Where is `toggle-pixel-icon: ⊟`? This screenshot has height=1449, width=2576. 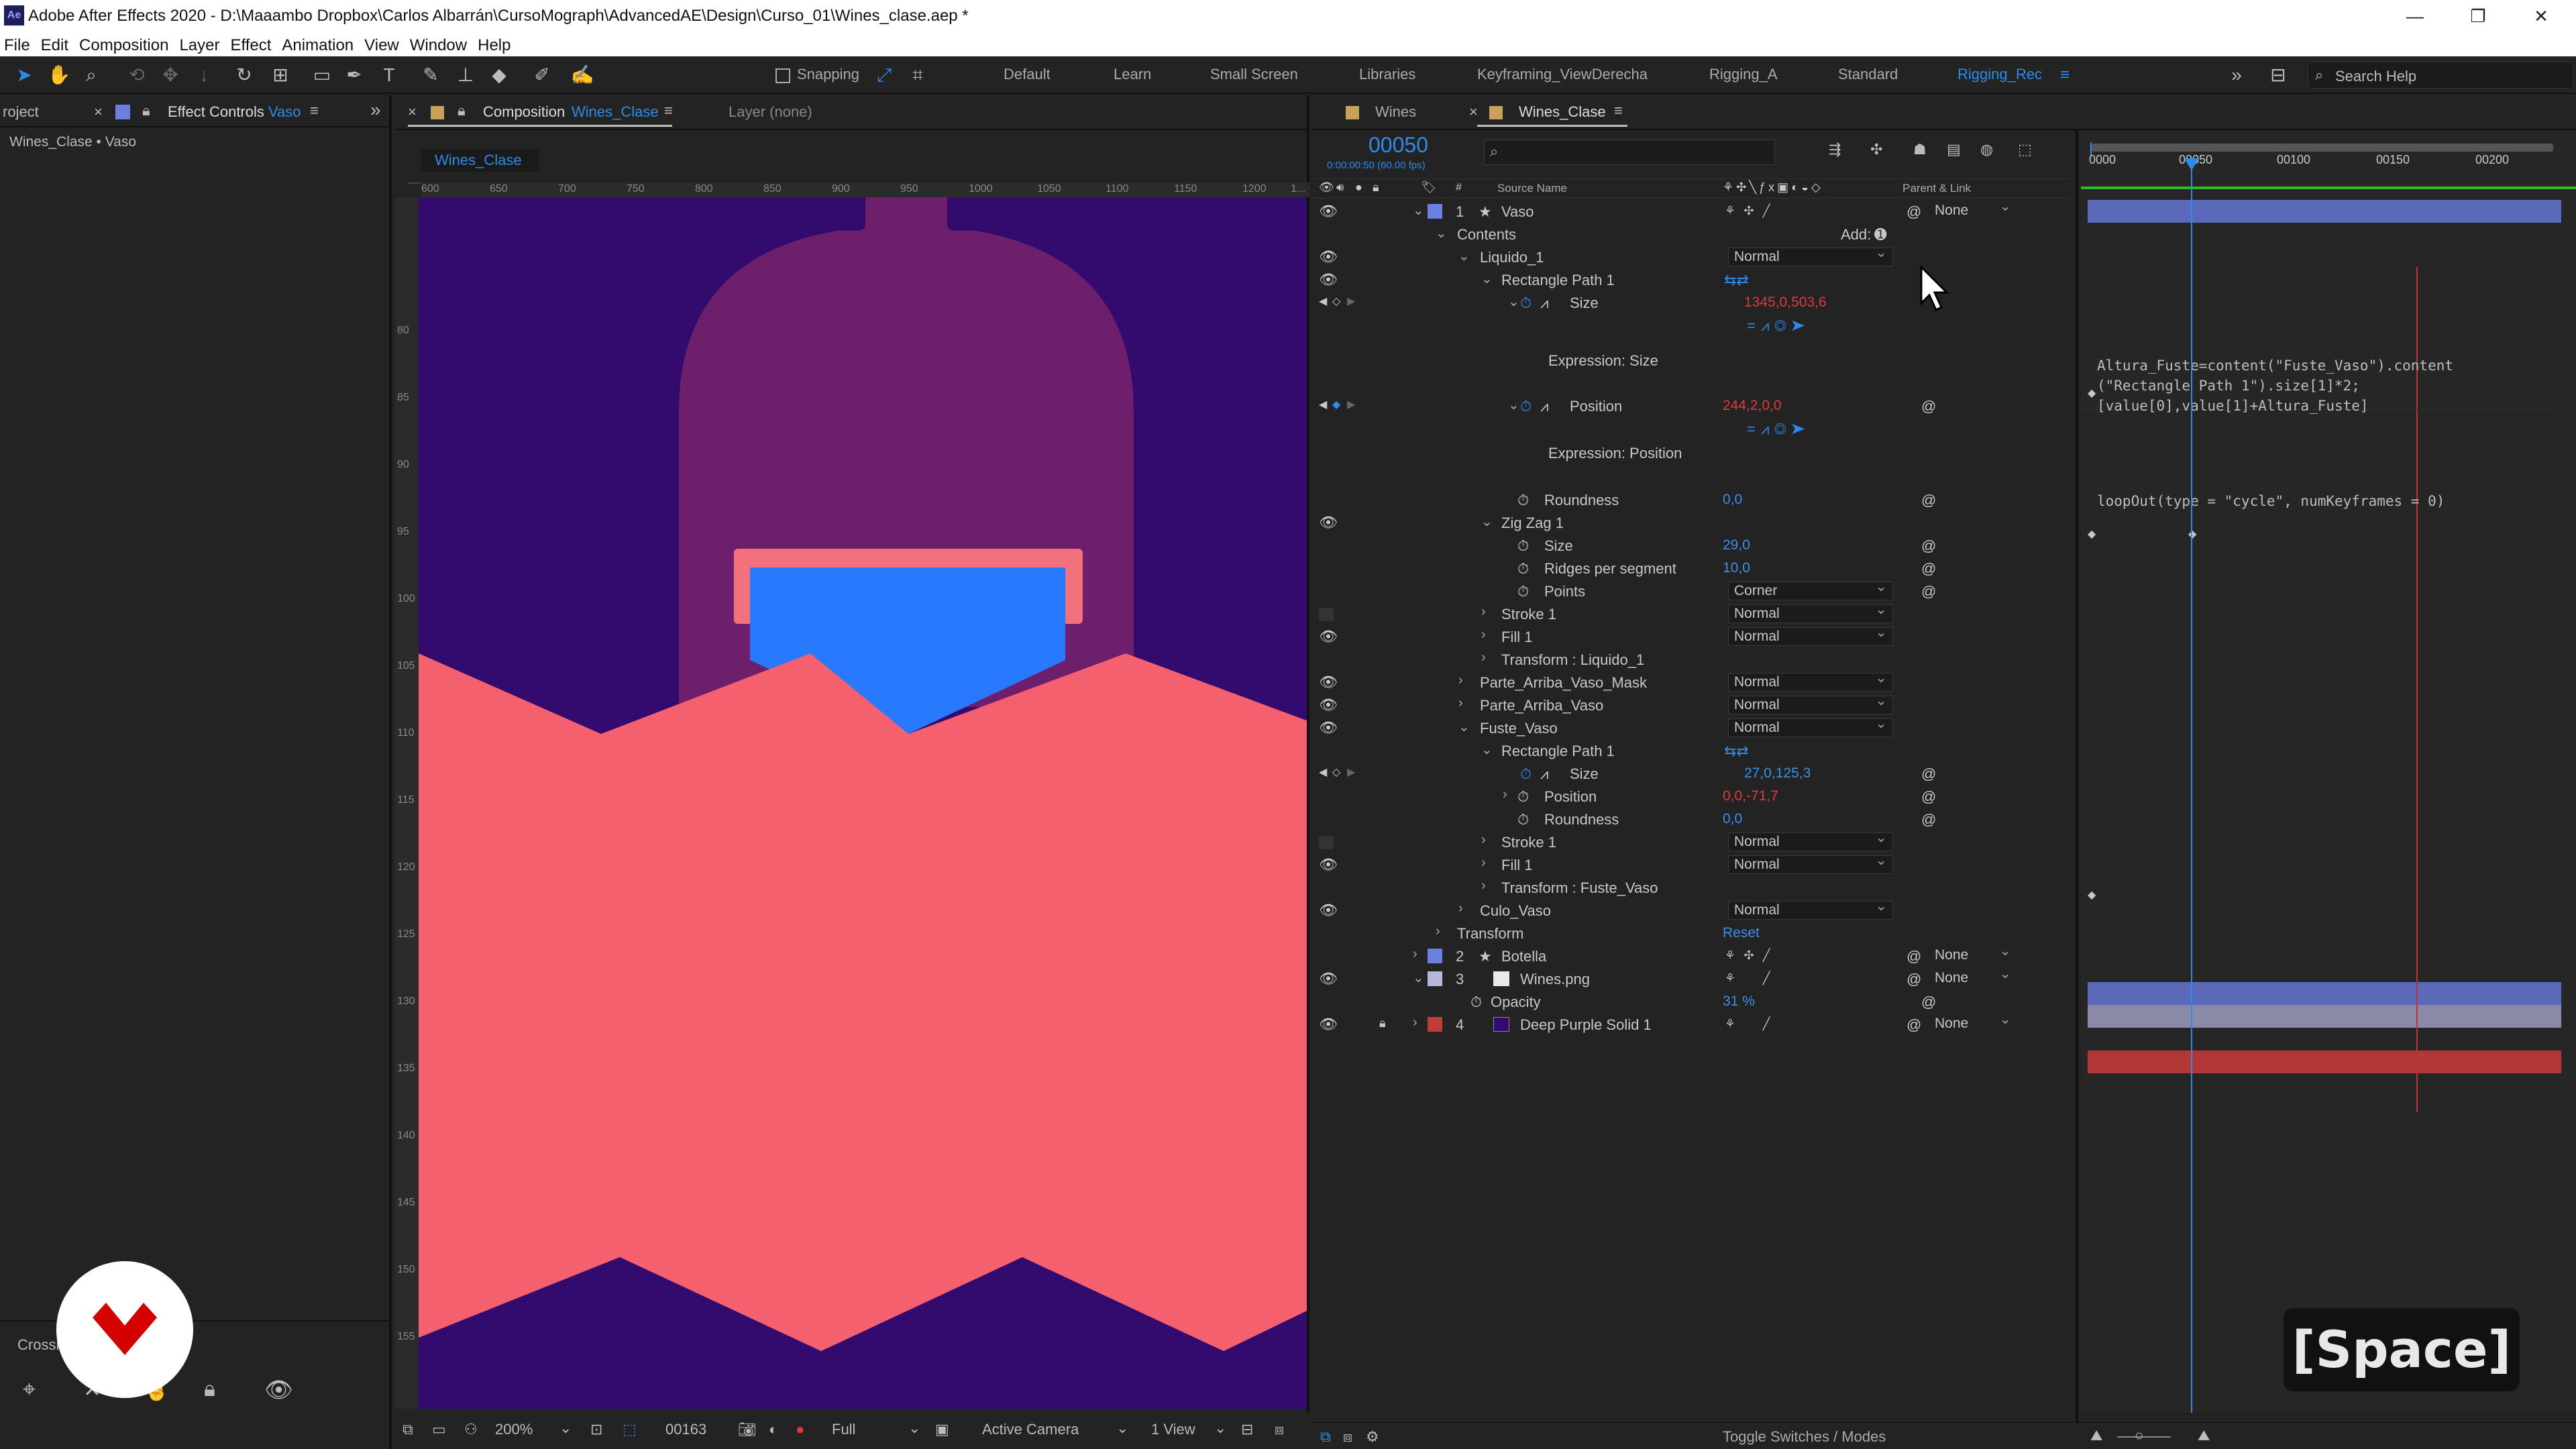 toggle-pixel-icon: ⊟ is located at coordinates (1247, 1429).